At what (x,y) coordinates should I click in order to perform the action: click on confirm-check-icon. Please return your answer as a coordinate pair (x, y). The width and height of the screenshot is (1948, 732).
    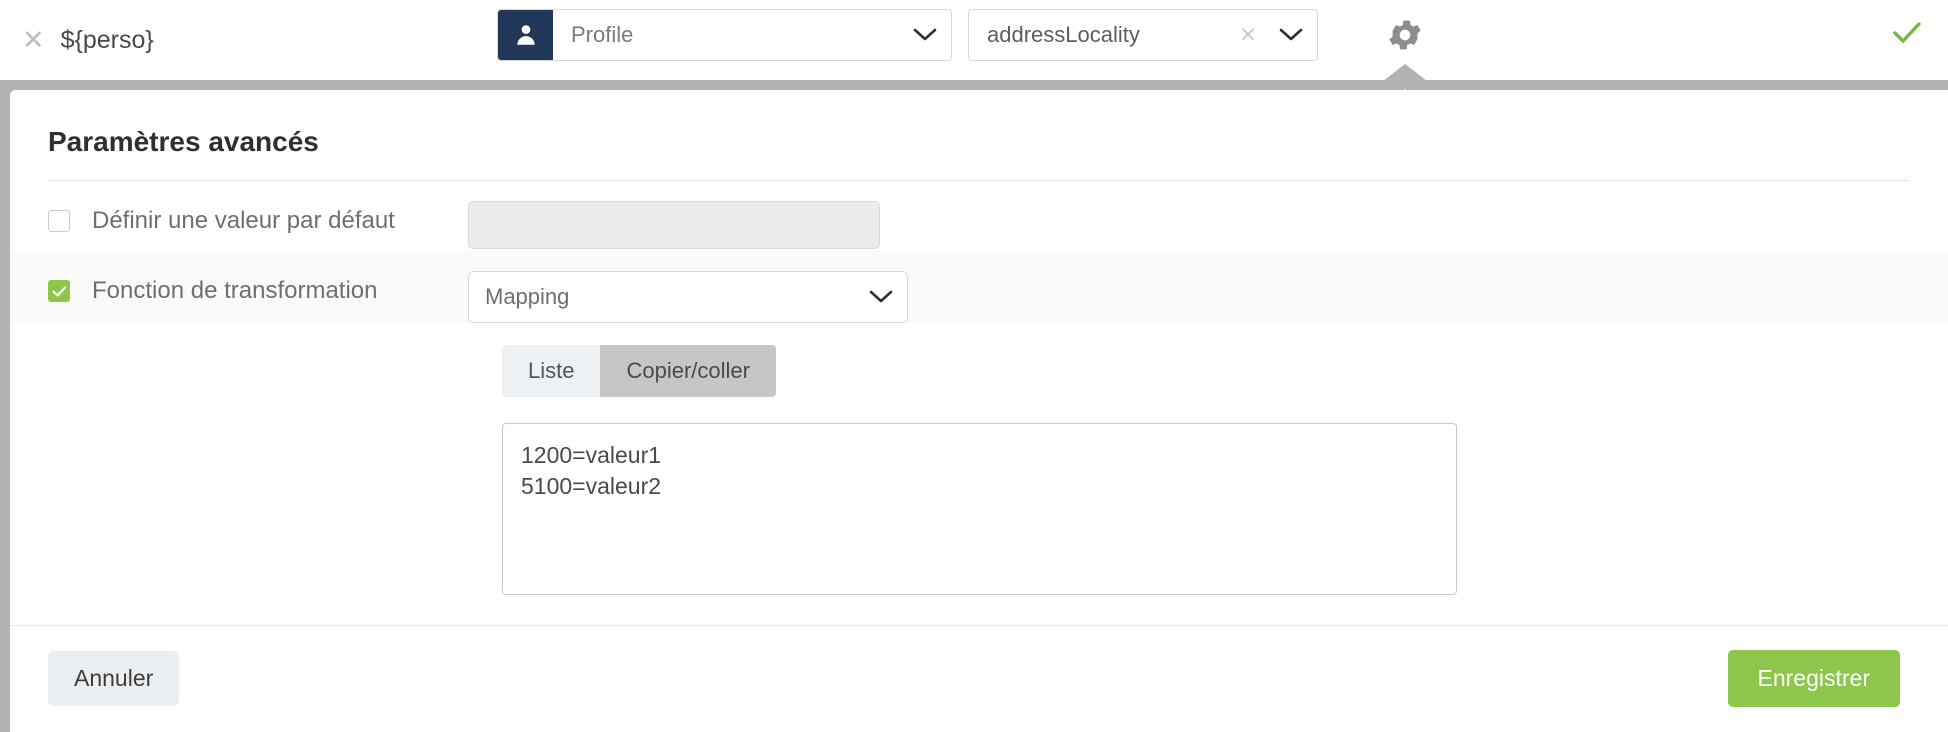
    Looking at the image, I should click on (1907, 35).